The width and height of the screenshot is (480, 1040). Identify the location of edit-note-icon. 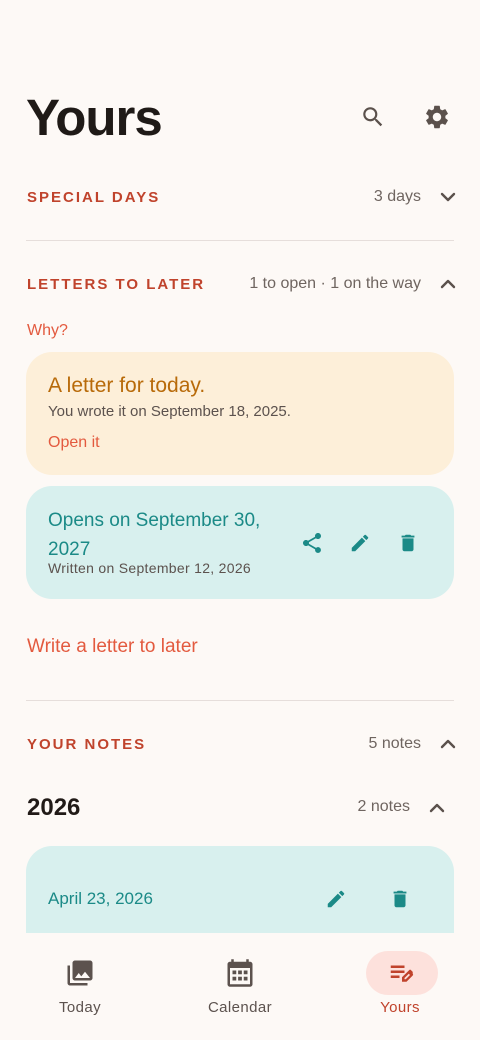
(402, 973).